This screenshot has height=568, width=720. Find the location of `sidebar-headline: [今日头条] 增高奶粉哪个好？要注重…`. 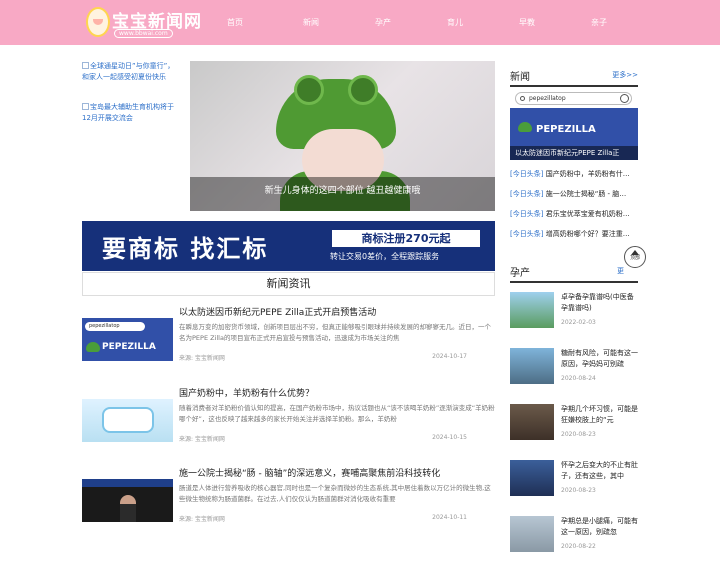

sidebar-headline: [今日头条] 增高奶粉哪个好？要注重… is located at coordinates (574, 234).